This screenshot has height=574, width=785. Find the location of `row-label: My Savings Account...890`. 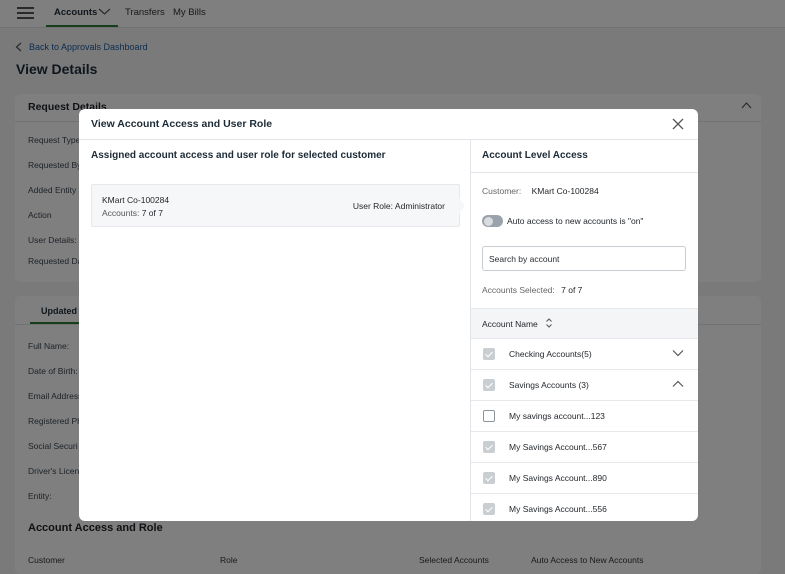

row-label: My Savings Account...890 is located at coordinates (558, 478).